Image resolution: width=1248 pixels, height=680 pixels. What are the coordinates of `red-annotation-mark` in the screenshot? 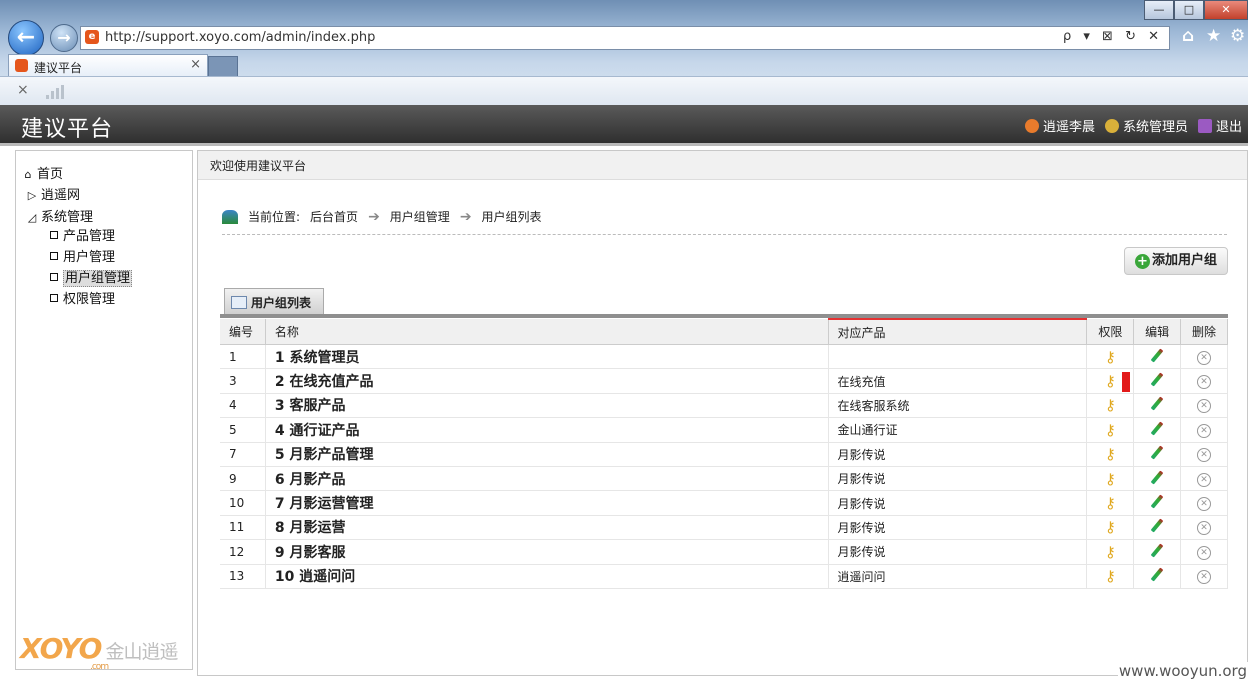 It's located at (1126, 382).